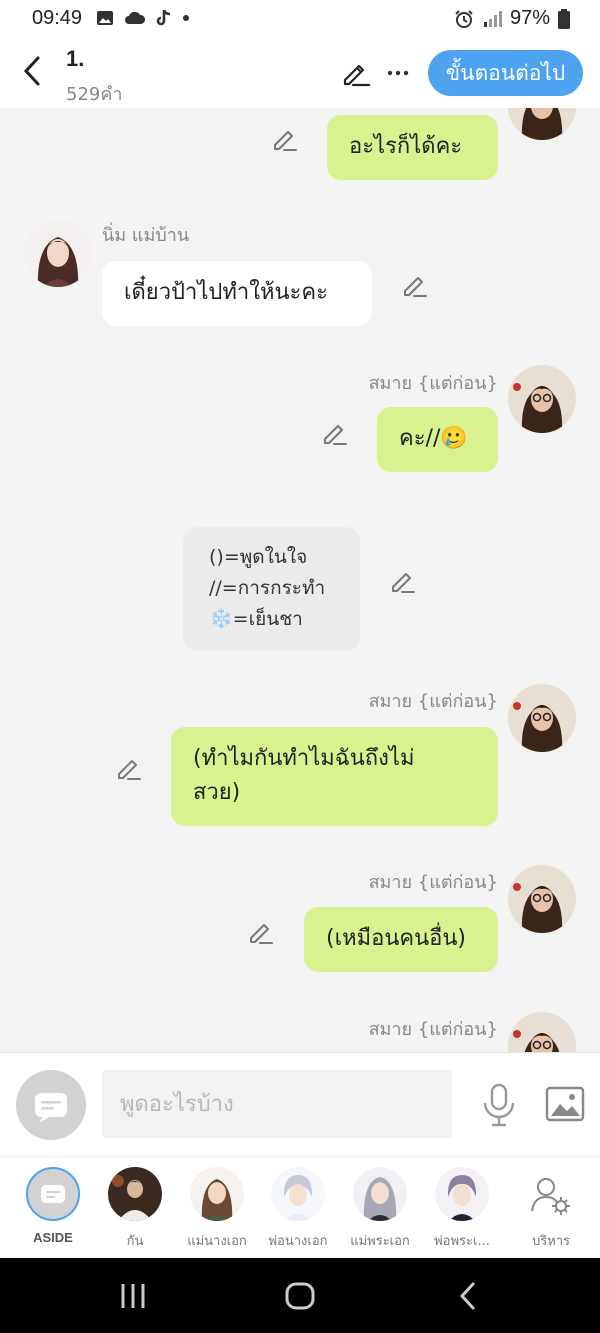 The image size is (600, 1333). What do you see at coordinates (135, 1241) in the screenshot?
I see `character-label: กัน` at bounding box center [135, 1241].